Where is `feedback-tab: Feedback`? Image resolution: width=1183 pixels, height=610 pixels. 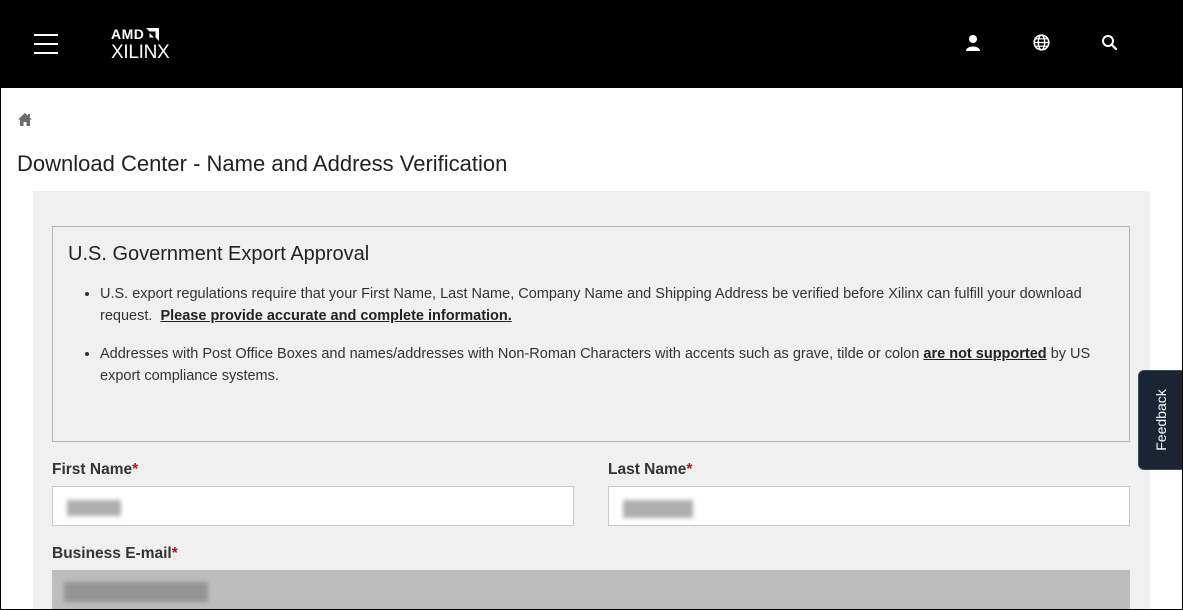
feedback-tab: Feedback is located at coordinates (1160, 420).